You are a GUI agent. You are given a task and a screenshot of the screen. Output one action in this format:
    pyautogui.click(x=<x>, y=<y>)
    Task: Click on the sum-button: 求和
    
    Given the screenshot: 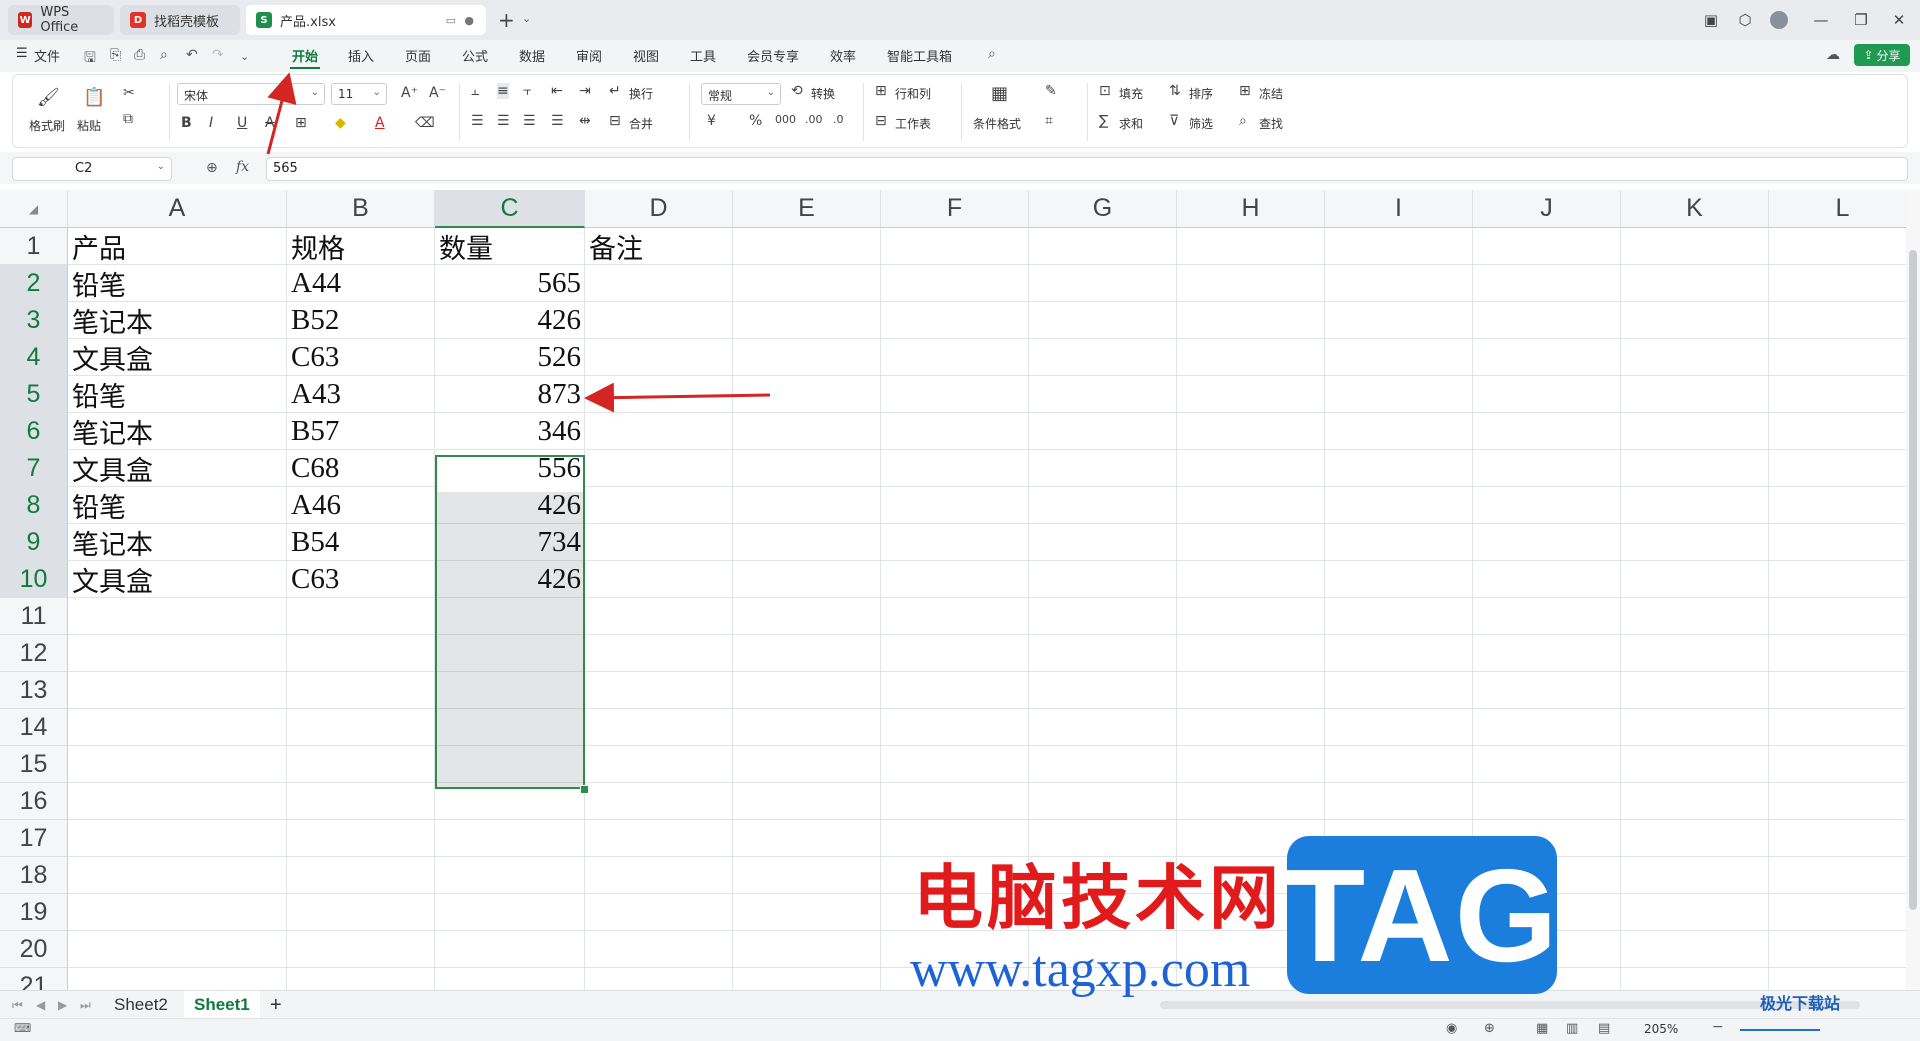 What is the action you would take?
    pyautogui.click(x=1131, y=123)
    